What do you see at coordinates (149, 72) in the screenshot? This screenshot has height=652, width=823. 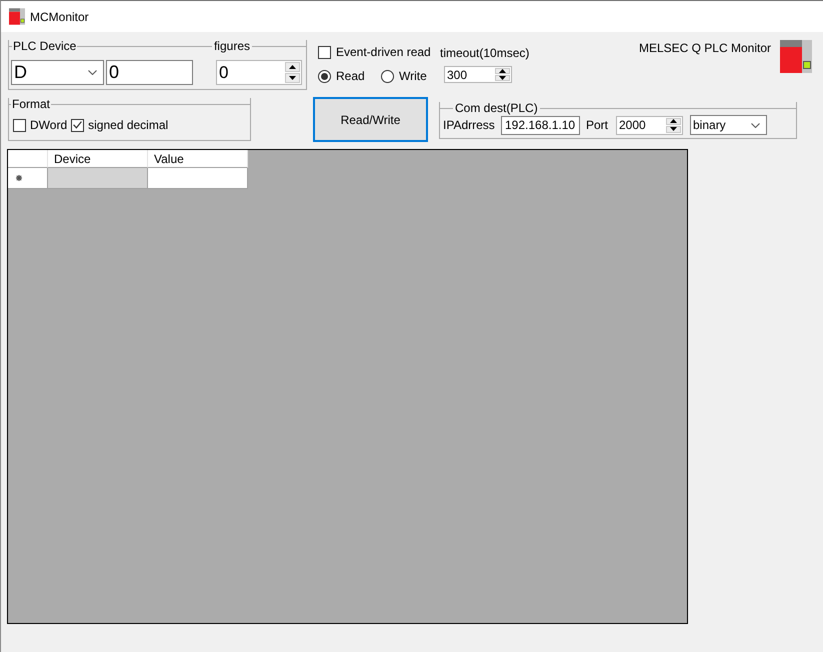 I see `address-field: 0` at bounding box center [149, 72].